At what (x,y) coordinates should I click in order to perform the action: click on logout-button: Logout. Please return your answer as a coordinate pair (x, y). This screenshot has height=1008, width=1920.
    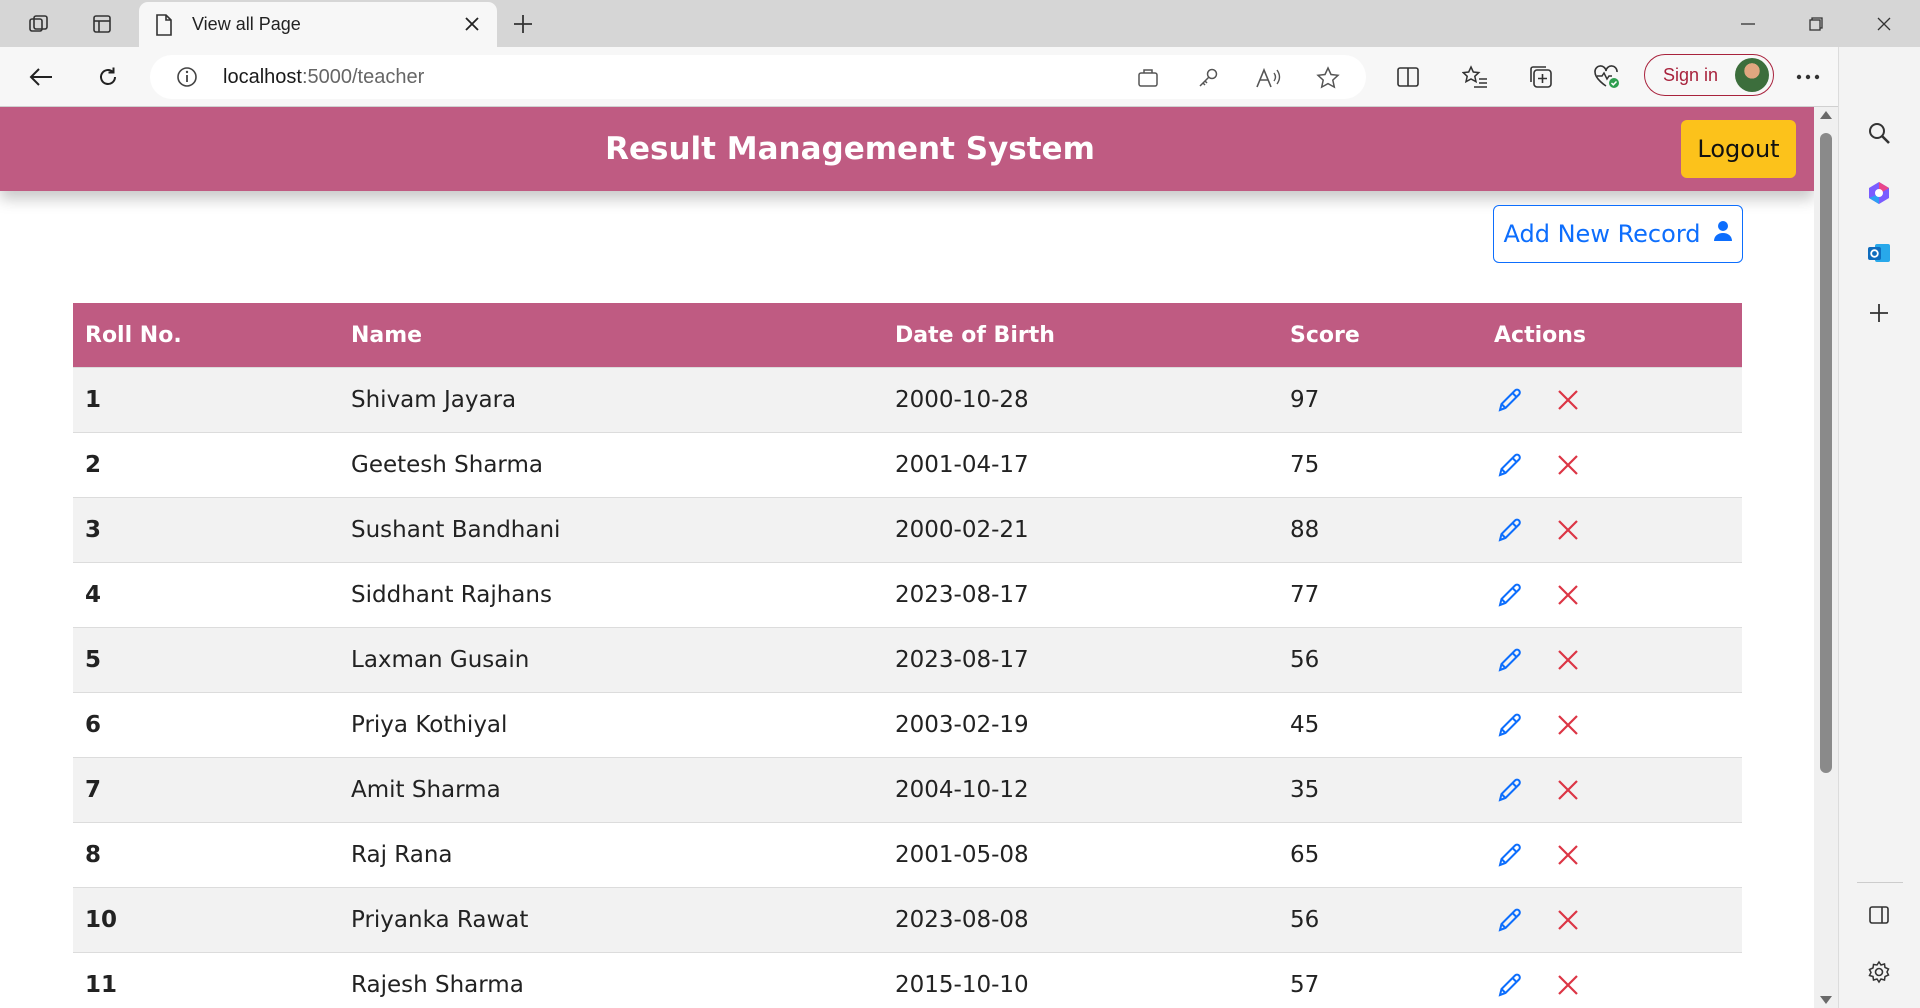
    Looking at the image, I should click on (1738, 149).